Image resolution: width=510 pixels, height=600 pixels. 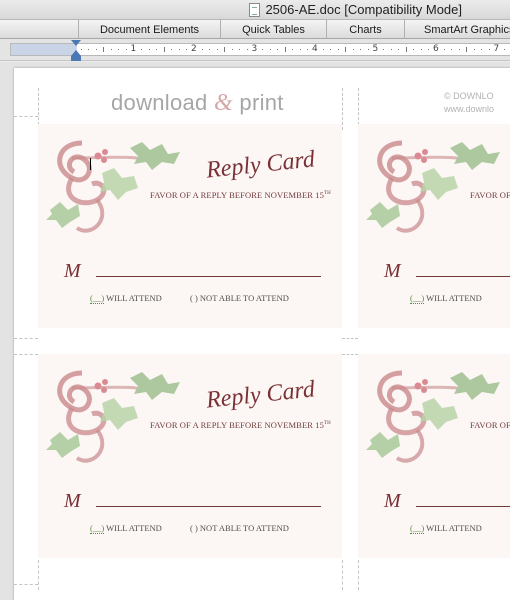 What do you see at coordinates (44, 49) in the screenshot?
I see `ruler-left-margin` at bounding box center [44, 49].